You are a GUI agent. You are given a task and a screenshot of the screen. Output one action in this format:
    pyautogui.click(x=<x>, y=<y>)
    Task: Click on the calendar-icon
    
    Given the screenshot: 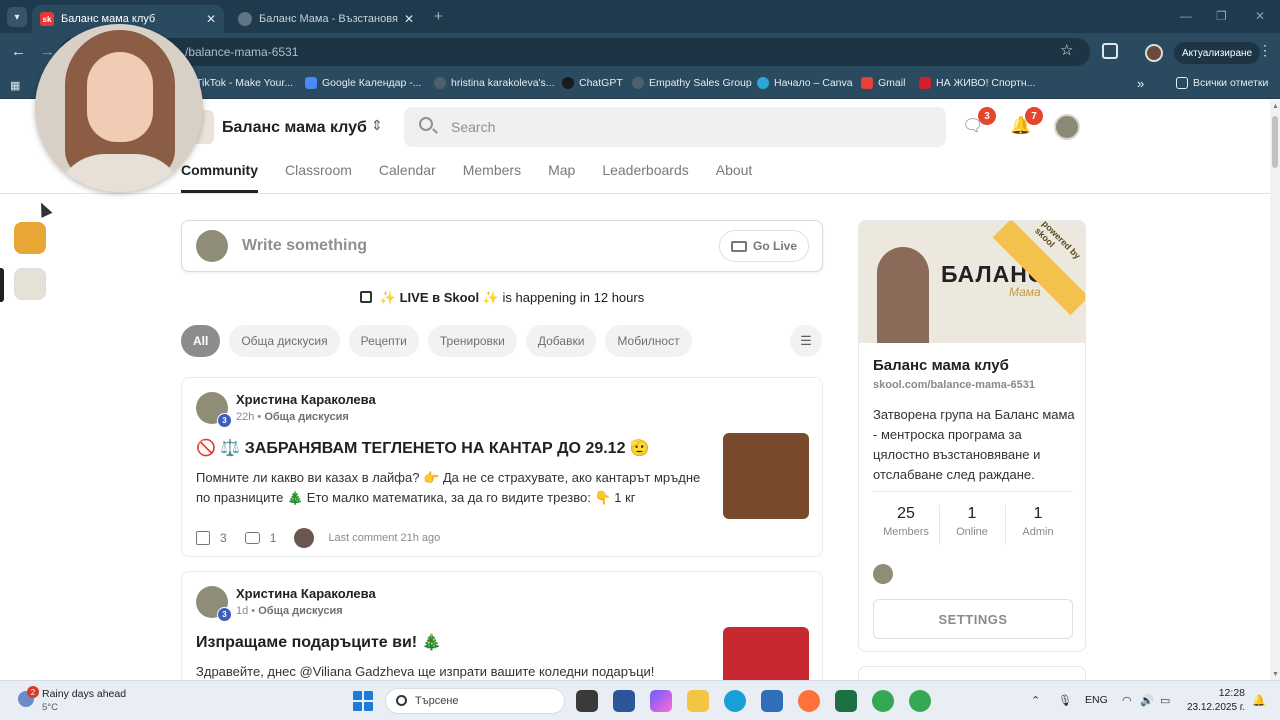 What is the action you would take?
    pyautogui.click(x=365, y=297)
    